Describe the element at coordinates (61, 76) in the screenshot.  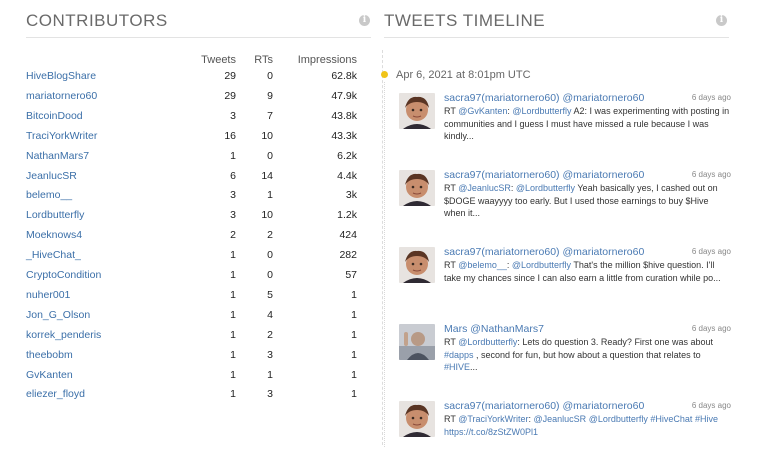
I see `contributor-name: HiveBlogShare` at that location.